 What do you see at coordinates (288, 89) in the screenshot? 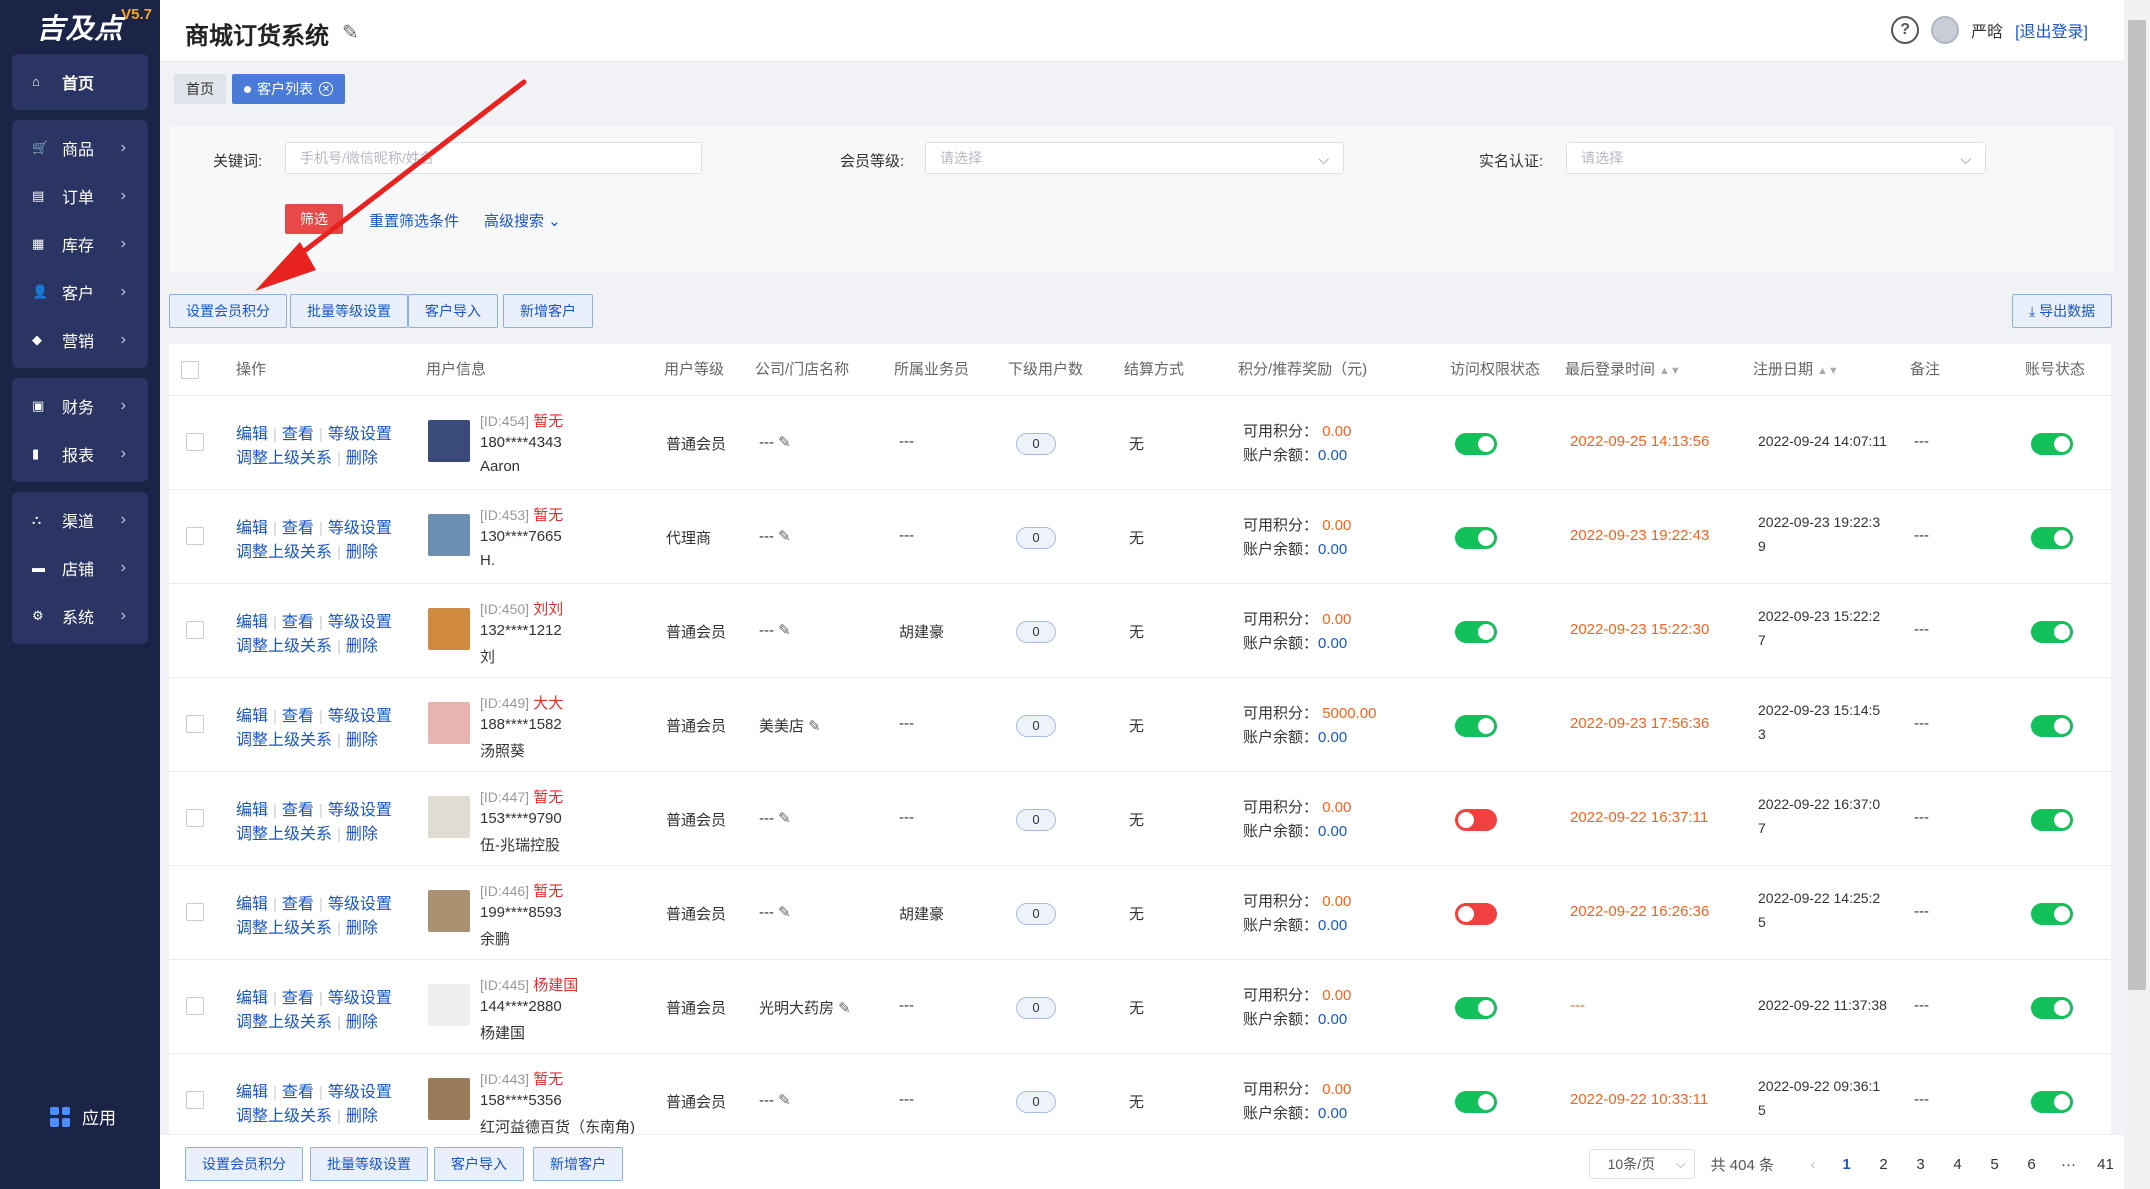
I see `tab-customer-list: 客户列表 ✕` at bounding box center [288, 89].